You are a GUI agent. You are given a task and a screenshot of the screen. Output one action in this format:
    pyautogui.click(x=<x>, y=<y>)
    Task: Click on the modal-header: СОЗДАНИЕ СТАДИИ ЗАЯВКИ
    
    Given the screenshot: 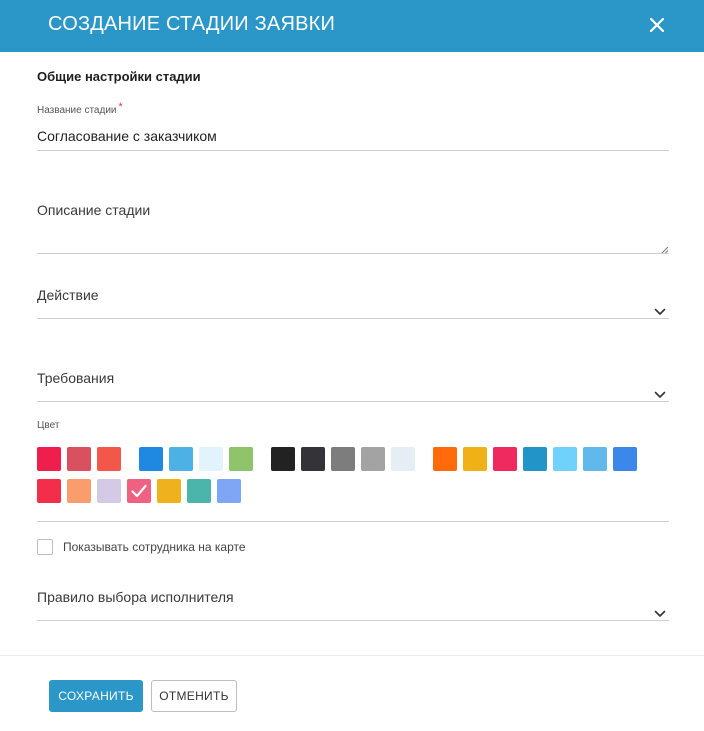 What is the action you would take?
    pyautogui.click(x=352, y=26)
    